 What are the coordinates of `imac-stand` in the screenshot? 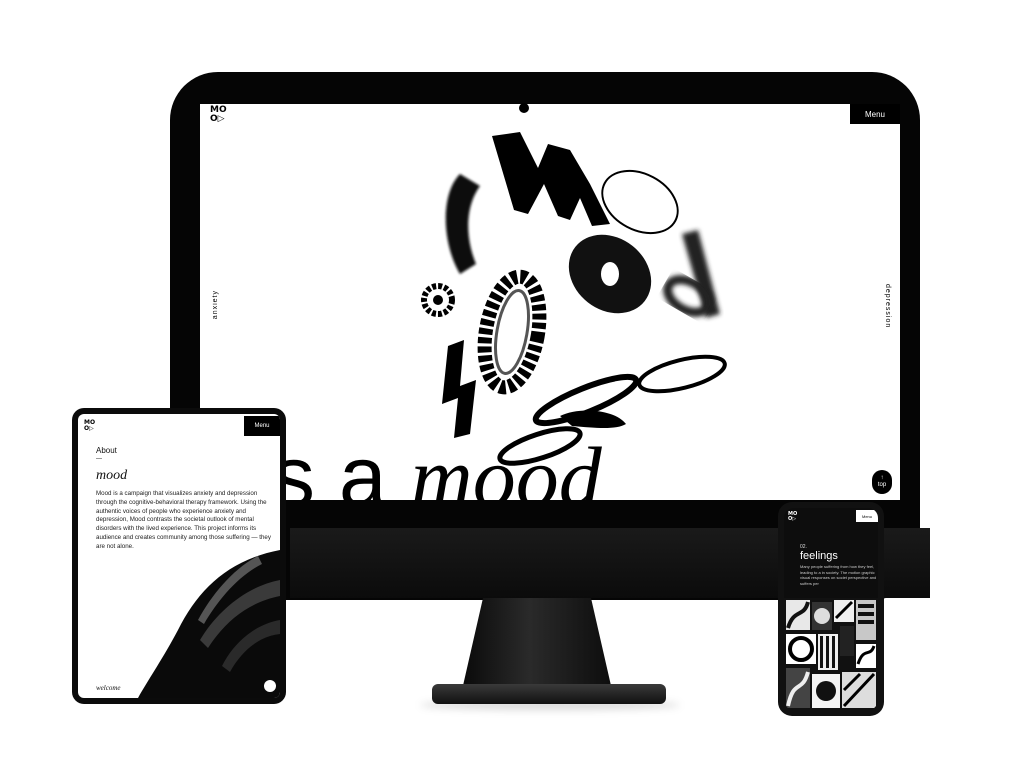 It's located at (537, 644).